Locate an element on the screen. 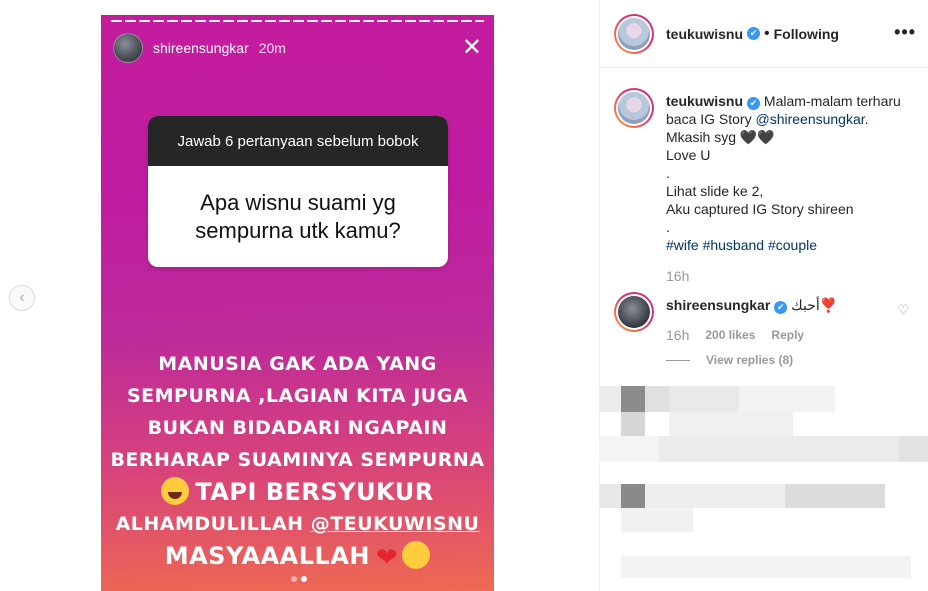  answer-line: ALHAMDULILLAH is located at coordinates (213, 524).